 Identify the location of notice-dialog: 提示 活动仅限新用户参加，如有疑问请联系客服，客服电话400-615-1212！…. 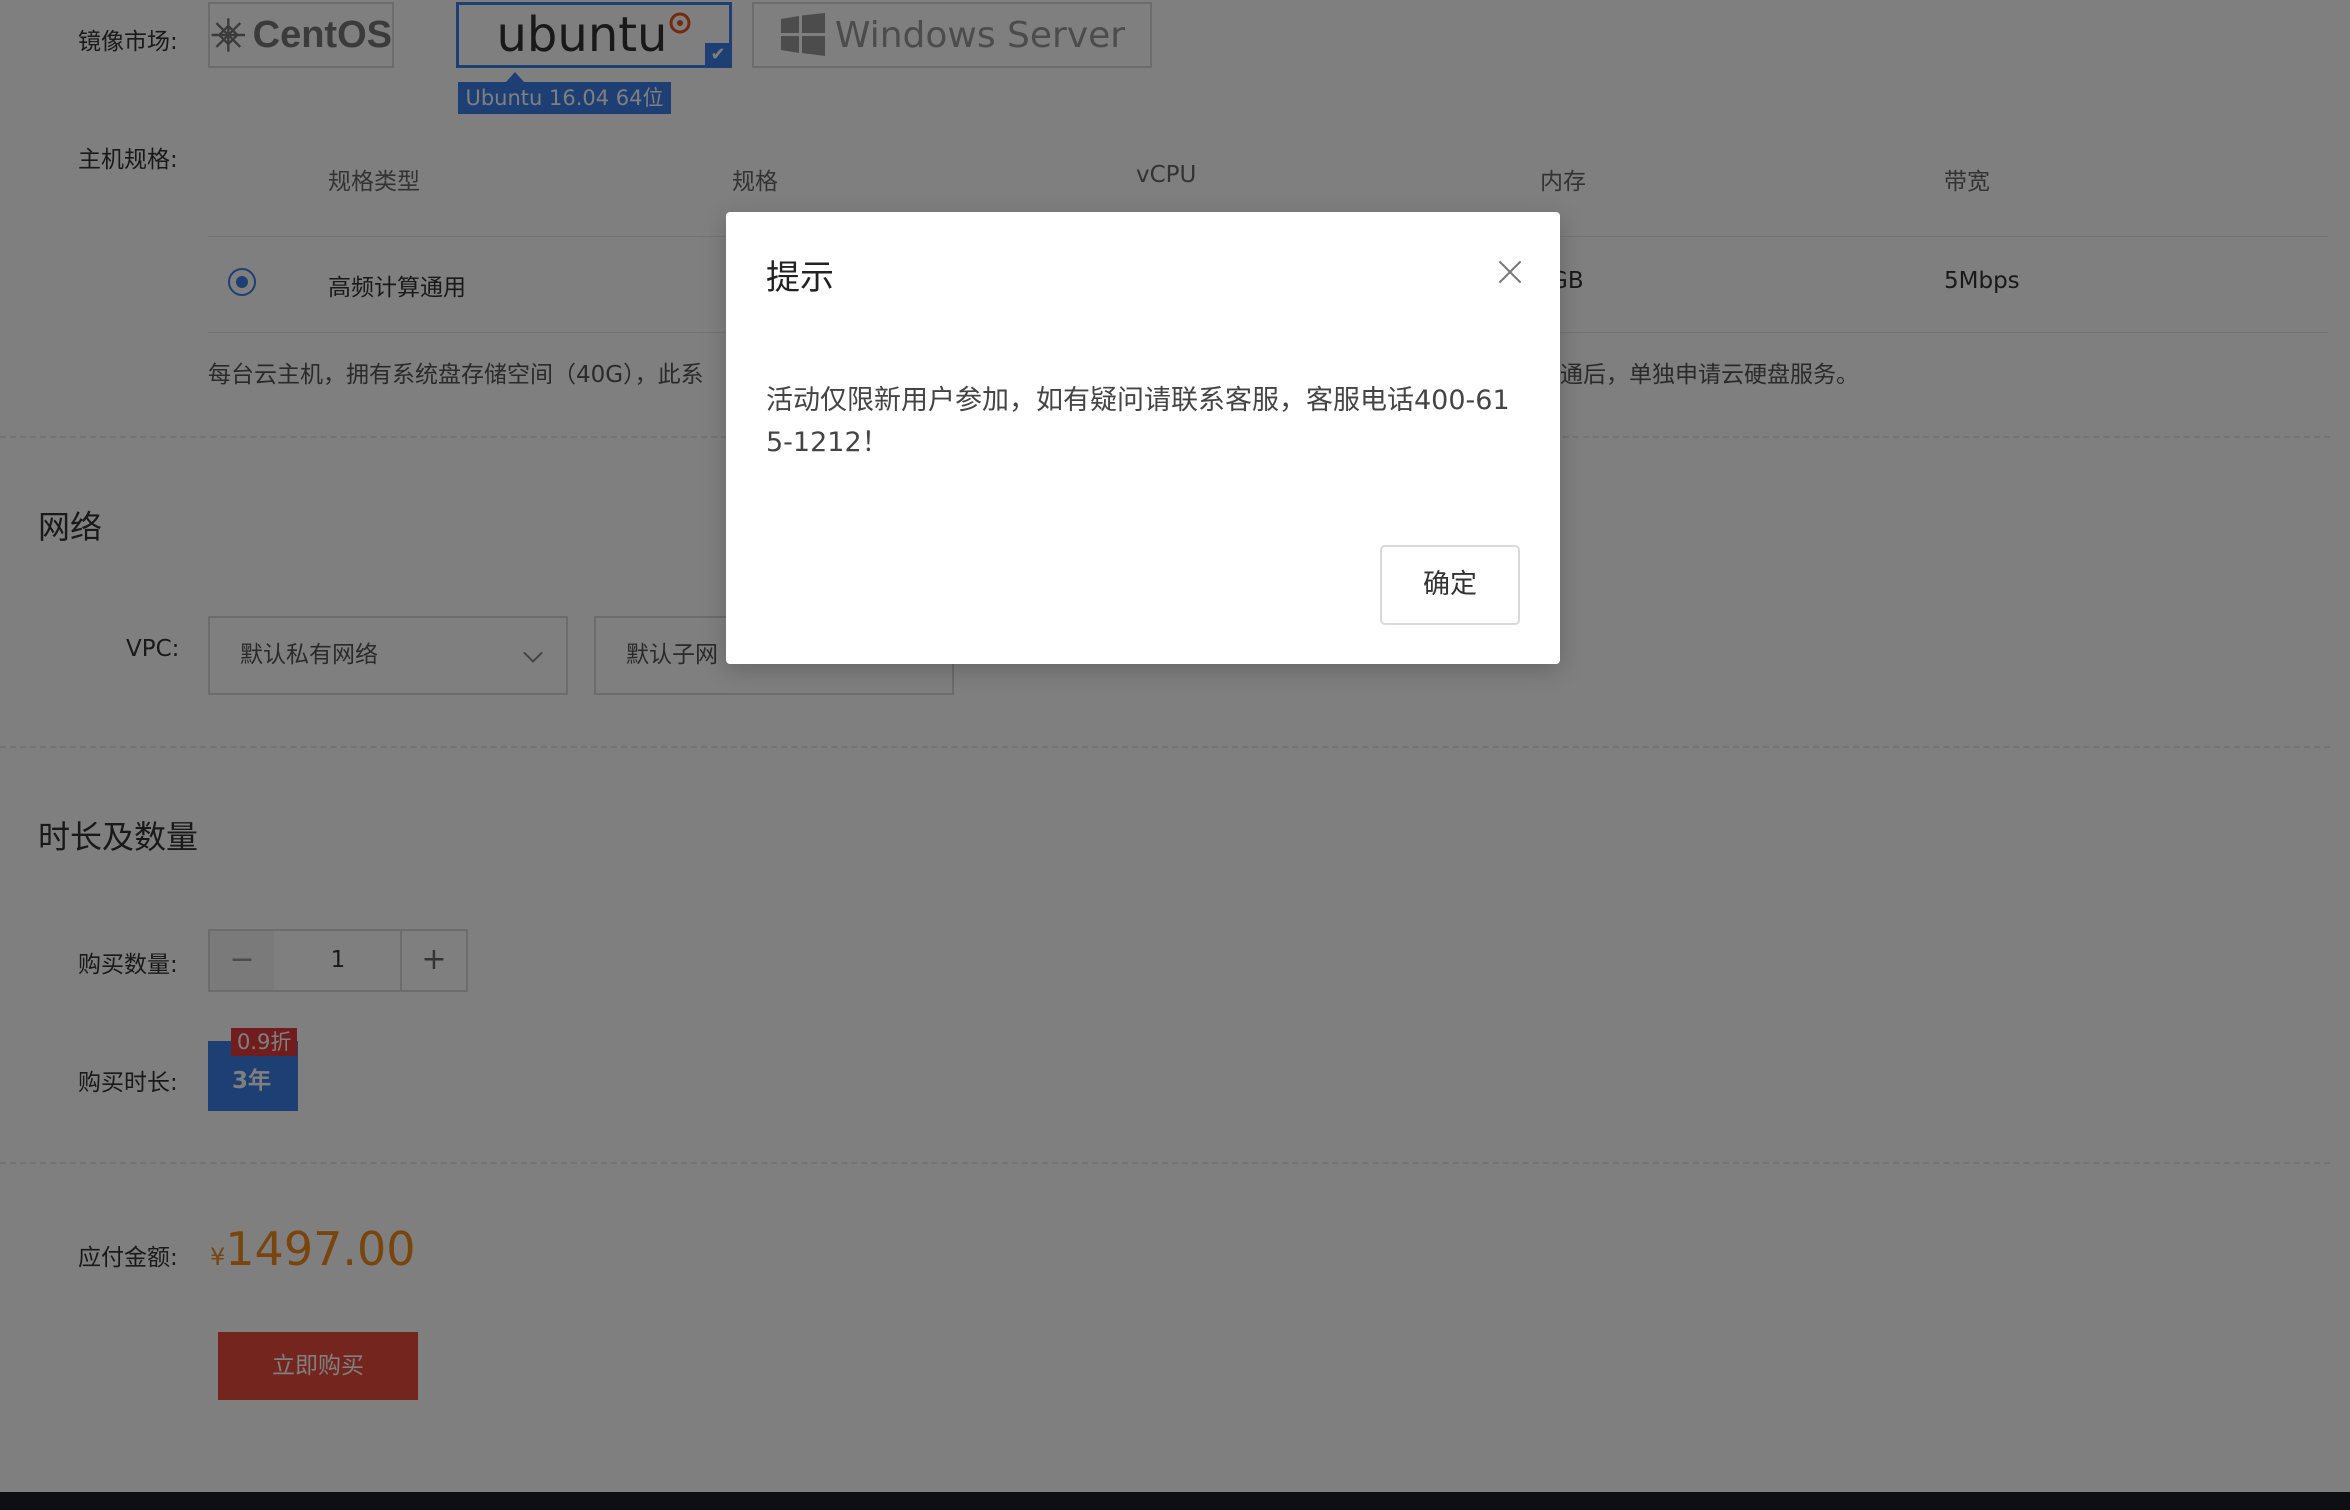
(1143, 438).